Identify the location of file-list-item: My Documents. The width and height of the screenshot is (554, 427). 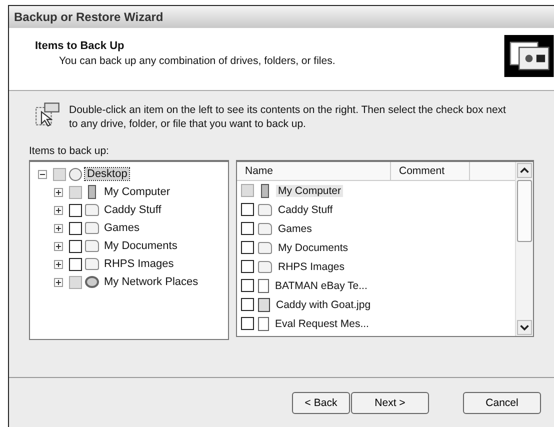
(313, 248).